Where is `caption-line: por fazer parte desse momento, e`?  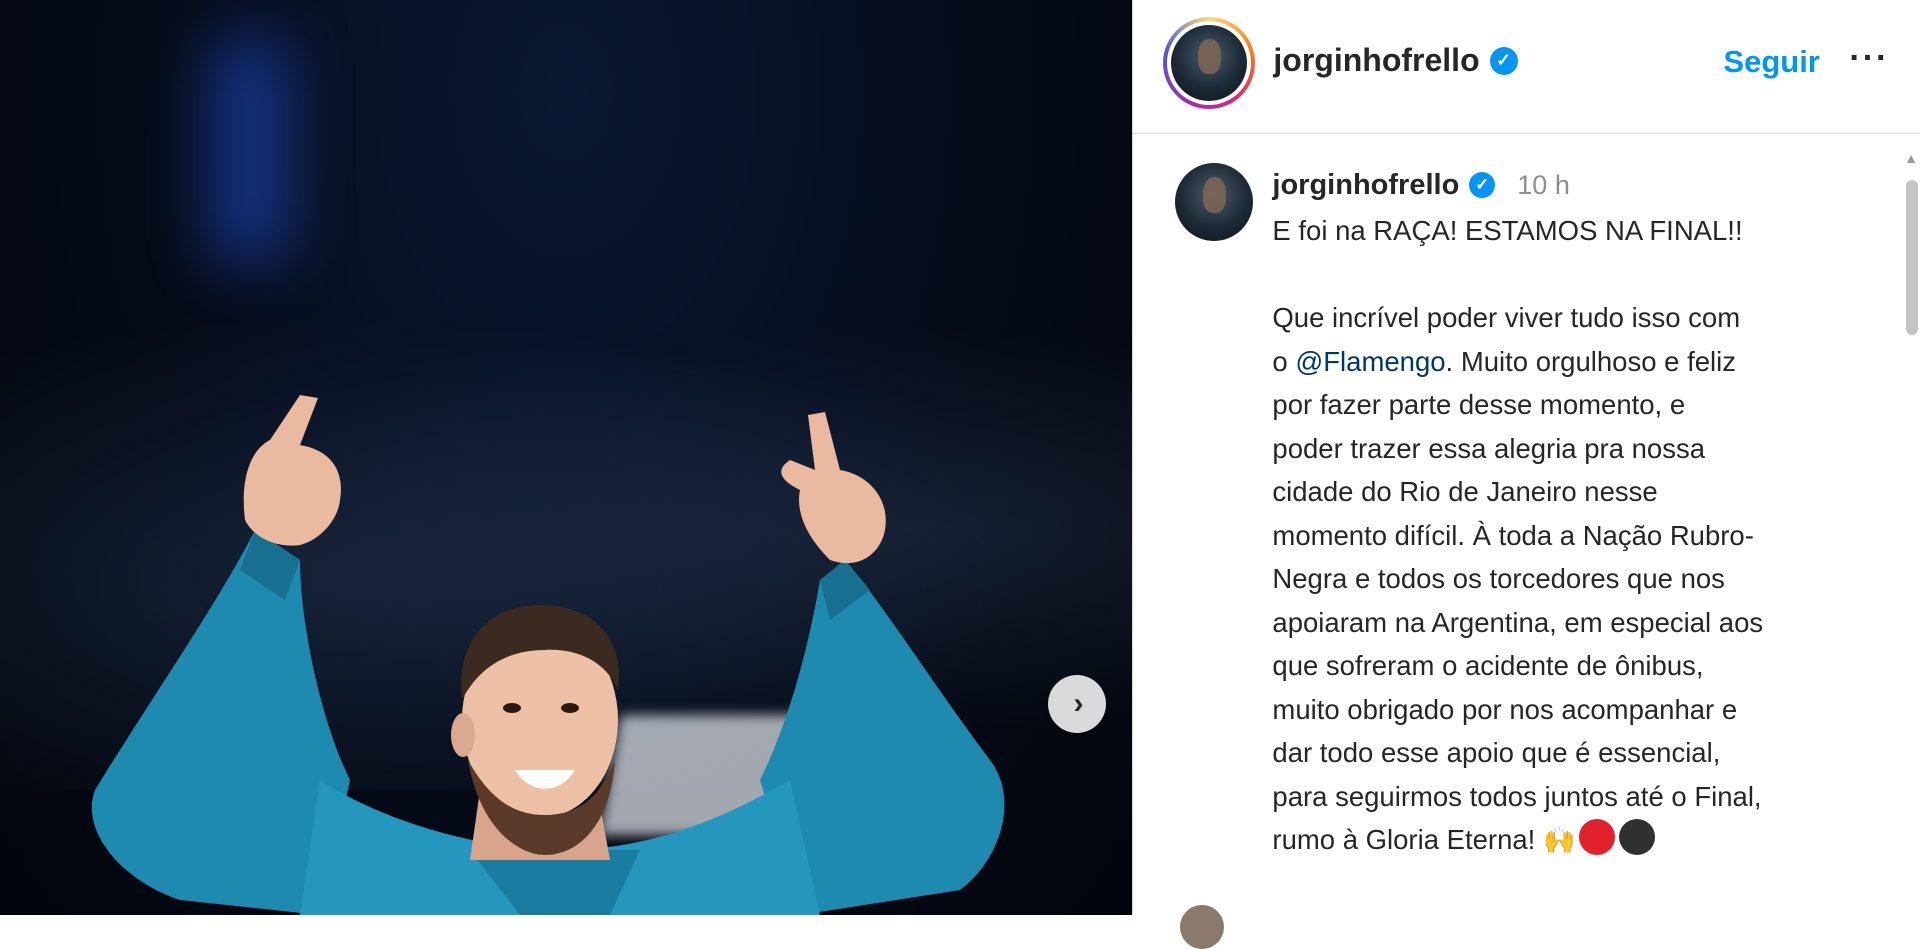 caption-line: por fazer parte desse momento, e is located at coordinates (1479, 404).